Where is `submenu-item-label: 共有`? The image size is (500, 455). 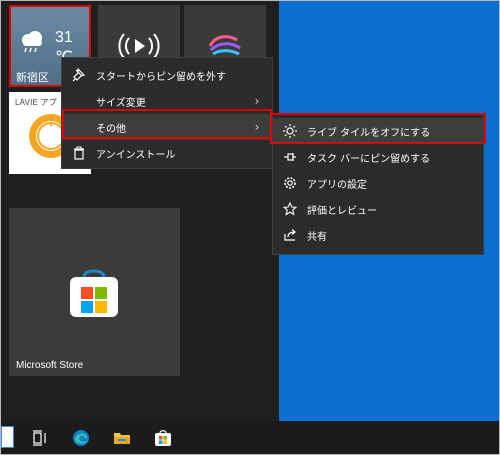 submenu-item-label: 共有 is located at coordinates (317, 237).